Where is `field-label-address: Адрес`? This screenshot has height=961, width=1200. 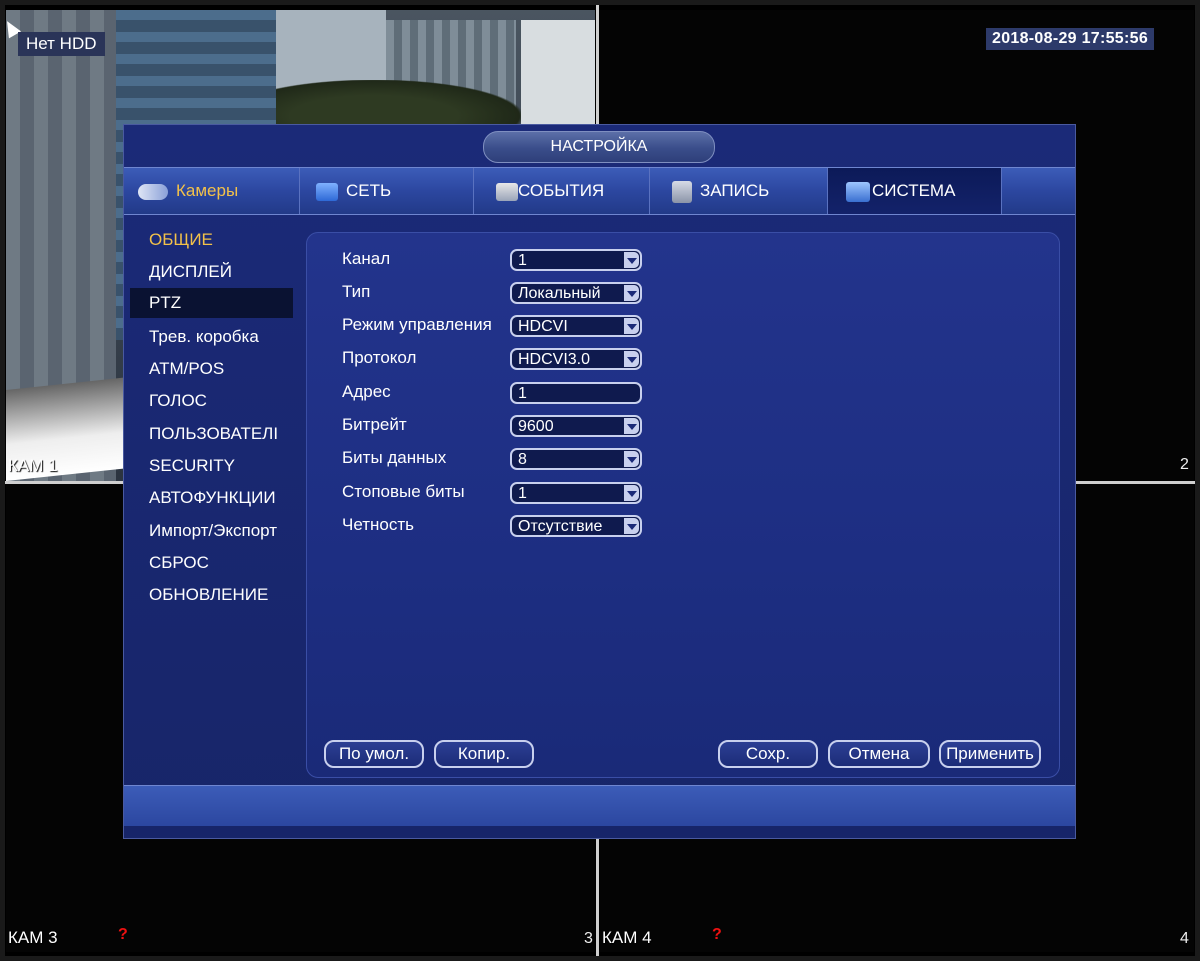
field-label-address: Адрес is located at coordinates (366, 391).